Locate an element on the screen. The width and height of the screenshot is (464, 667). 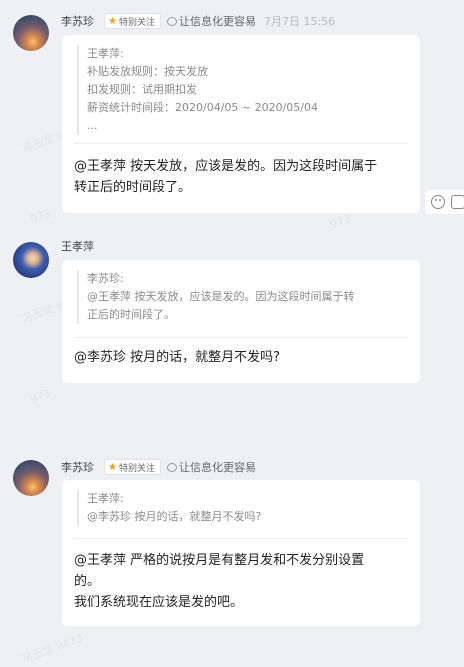
quote-line: 正后的时间段了。 is located at coordinates (131, 314).